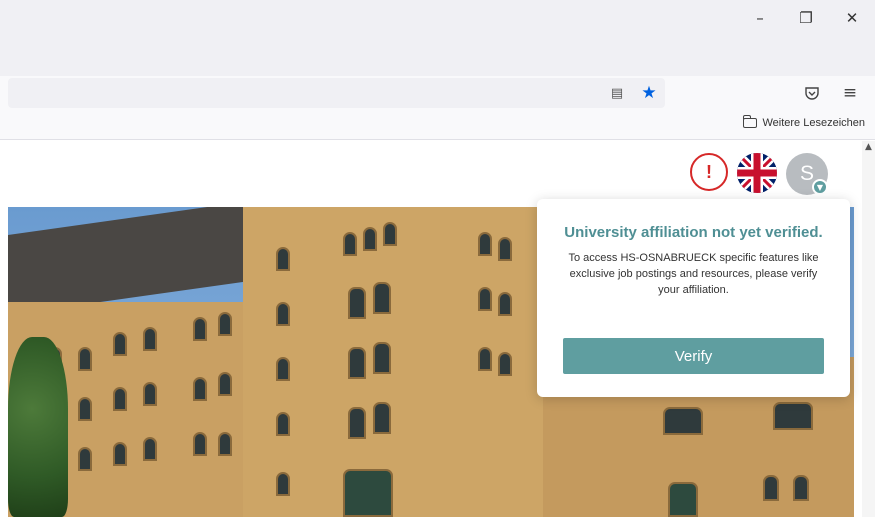 The height and width of the screenshot is (517, 875). I want to click on scroll-up-icon: ▲, so click(868, 147).